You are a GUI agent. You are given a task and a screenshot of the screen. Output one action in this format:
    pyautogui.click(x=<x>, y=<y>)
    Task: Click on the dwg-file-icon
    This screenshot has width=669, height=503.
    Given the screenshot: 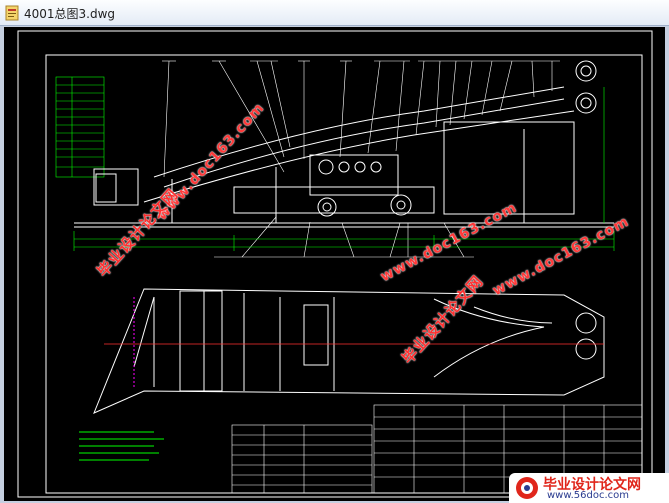 What is the action you would take?
    pyautogui.click(x=12, y=13)
    